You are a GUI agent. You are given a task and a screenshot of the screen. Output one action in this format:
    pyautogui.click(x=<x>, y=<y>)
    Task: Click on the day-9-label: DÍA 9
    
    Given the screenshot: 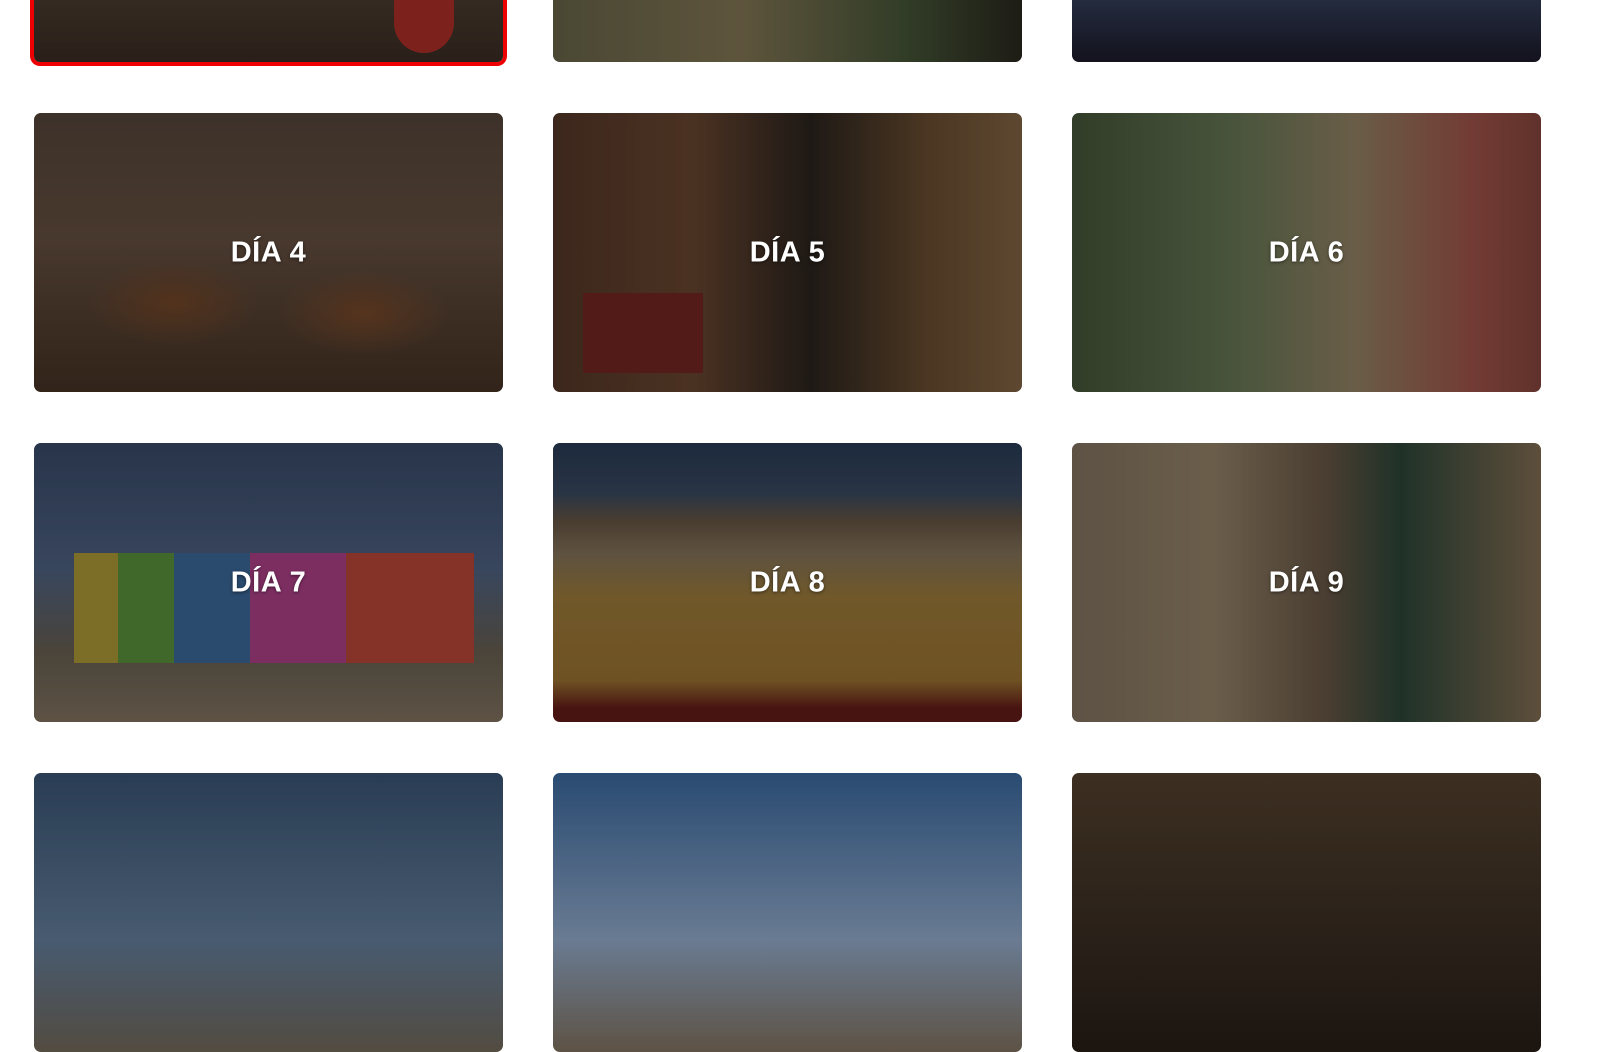 What is the action you would take?
    pyautogui.click(x=1306, y=582)
    